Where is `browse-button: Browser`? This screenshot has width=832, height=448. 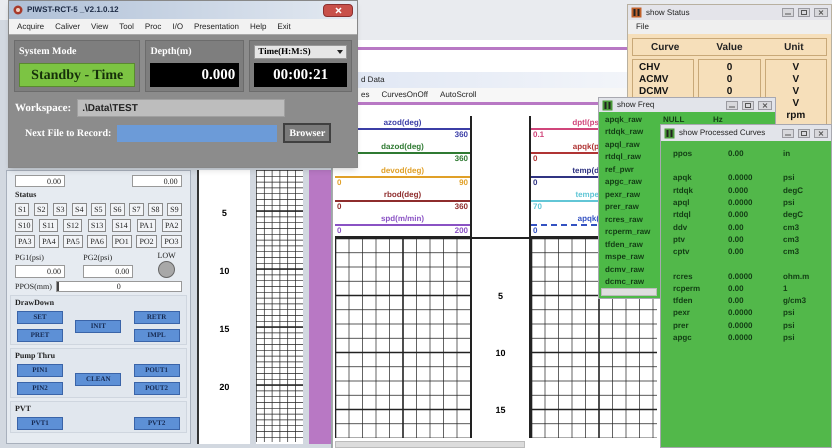 browse-button: Browser is located at coordinates (307, 133).